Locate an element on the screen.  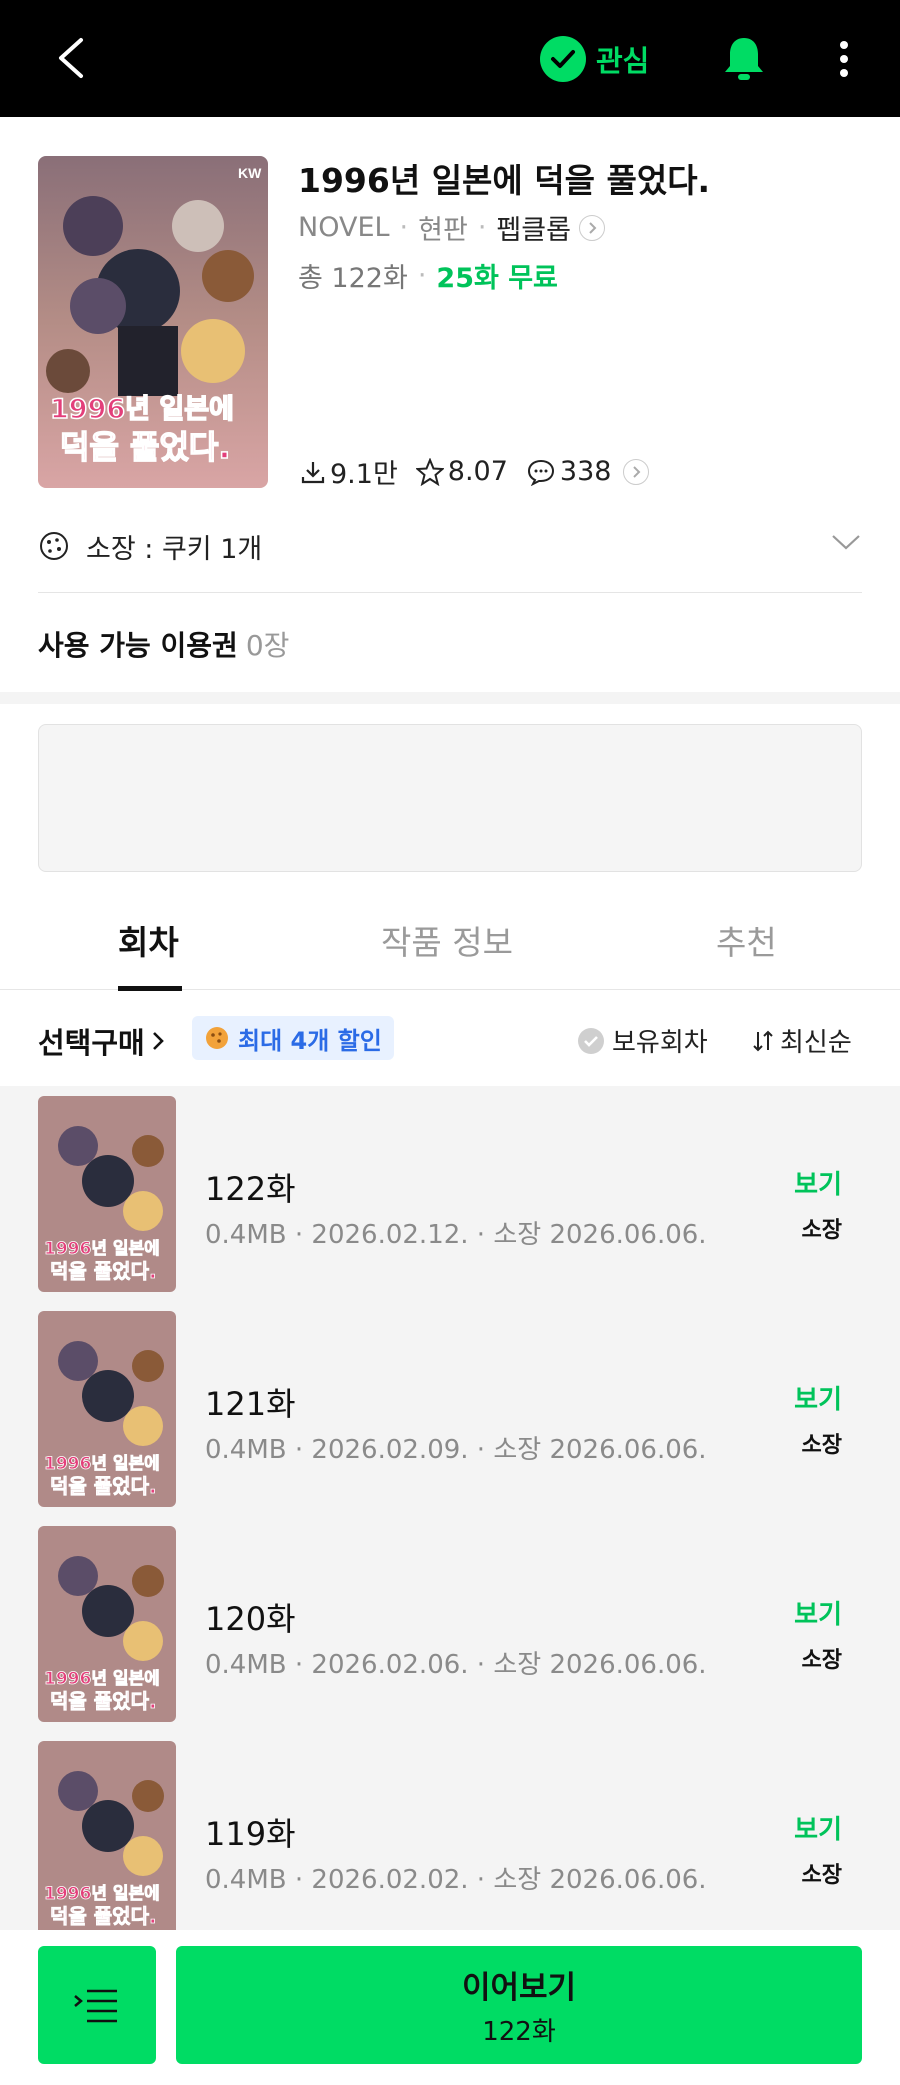
free-episodes: 25화 무료 is located at coordinates (497, 278).